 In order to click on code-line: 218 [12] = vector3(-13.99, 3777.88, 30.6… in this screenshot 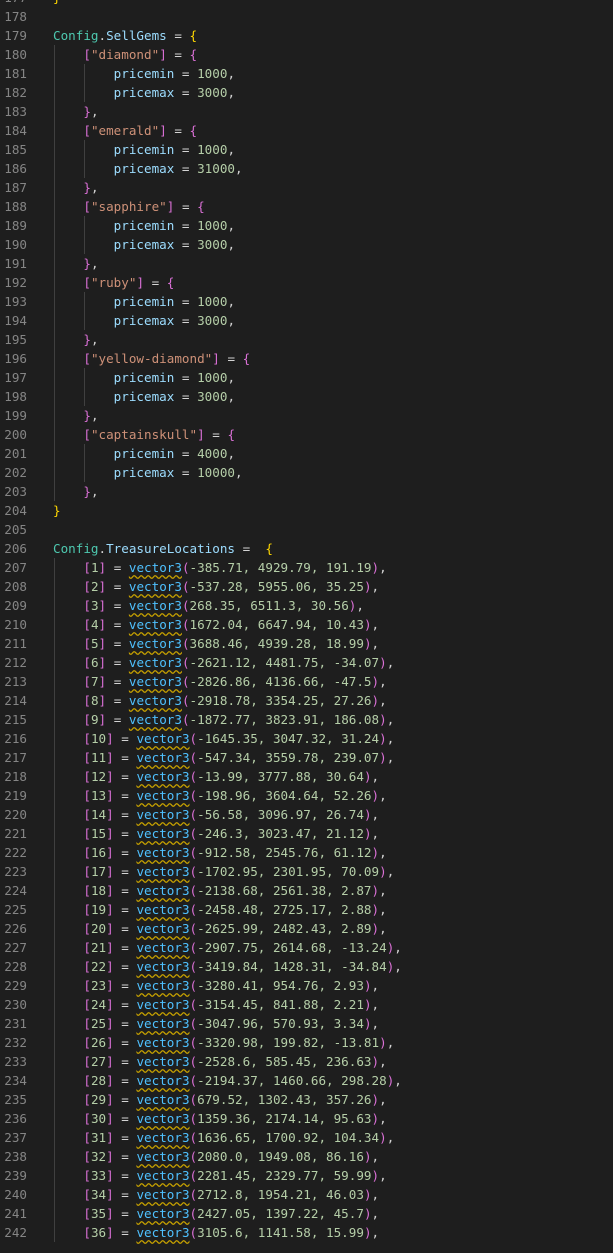, I will do `click(306, 776)`.